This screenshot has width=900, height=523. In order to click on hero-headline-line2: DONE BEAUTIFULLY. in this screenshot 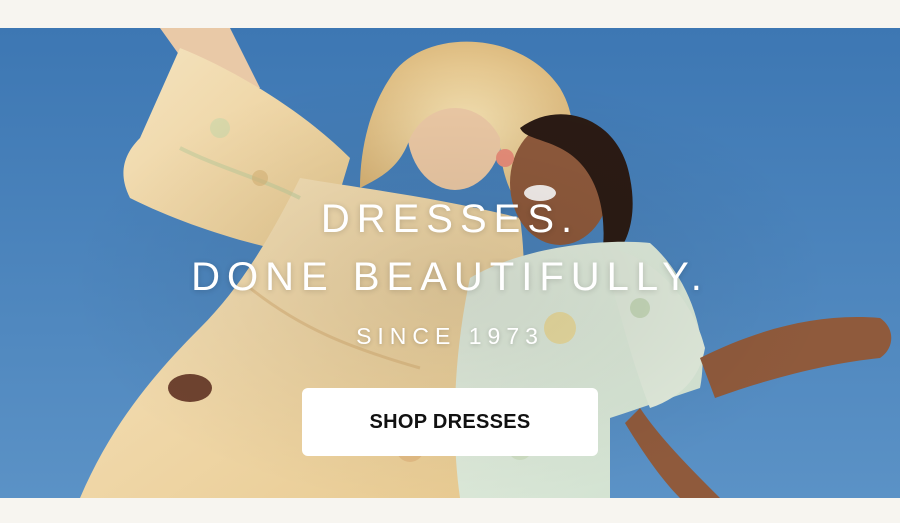, I will do `click(450, 277)`.